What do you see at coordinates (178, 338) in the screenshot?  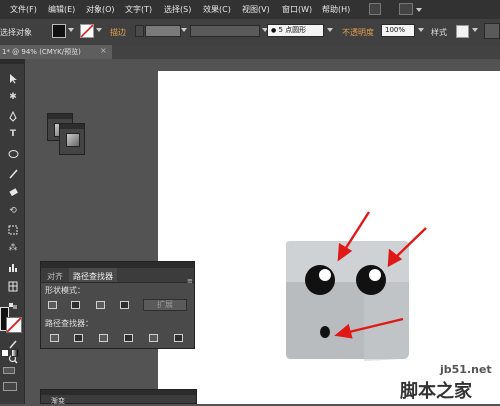 I see `minus-back-icon` at bounding box center [178, 338].